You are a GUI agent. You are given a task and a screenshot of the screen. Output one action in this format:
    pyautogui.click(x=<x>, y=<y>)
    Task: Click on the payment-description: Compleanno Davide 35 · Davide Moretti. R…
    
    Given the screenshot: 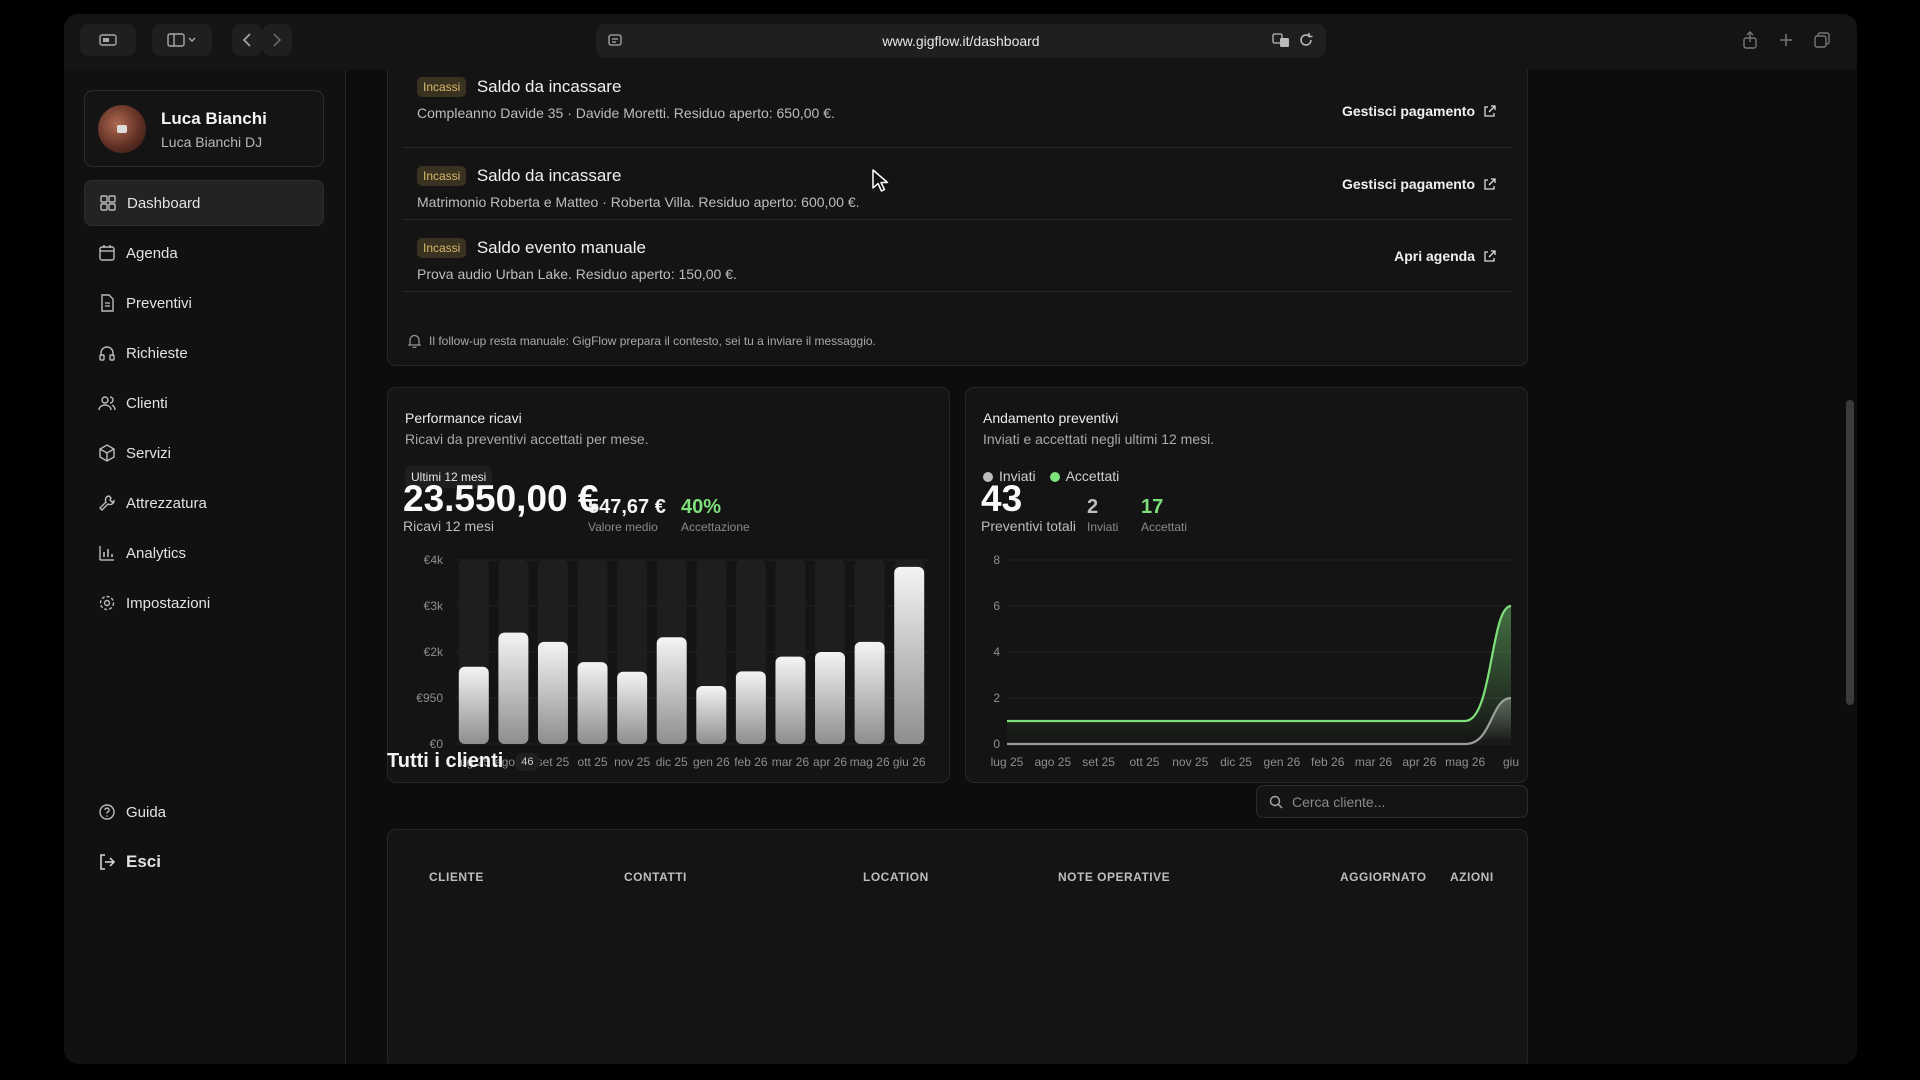 What is the action you would take?
    pyautogui.click(x=626, y=113)
    